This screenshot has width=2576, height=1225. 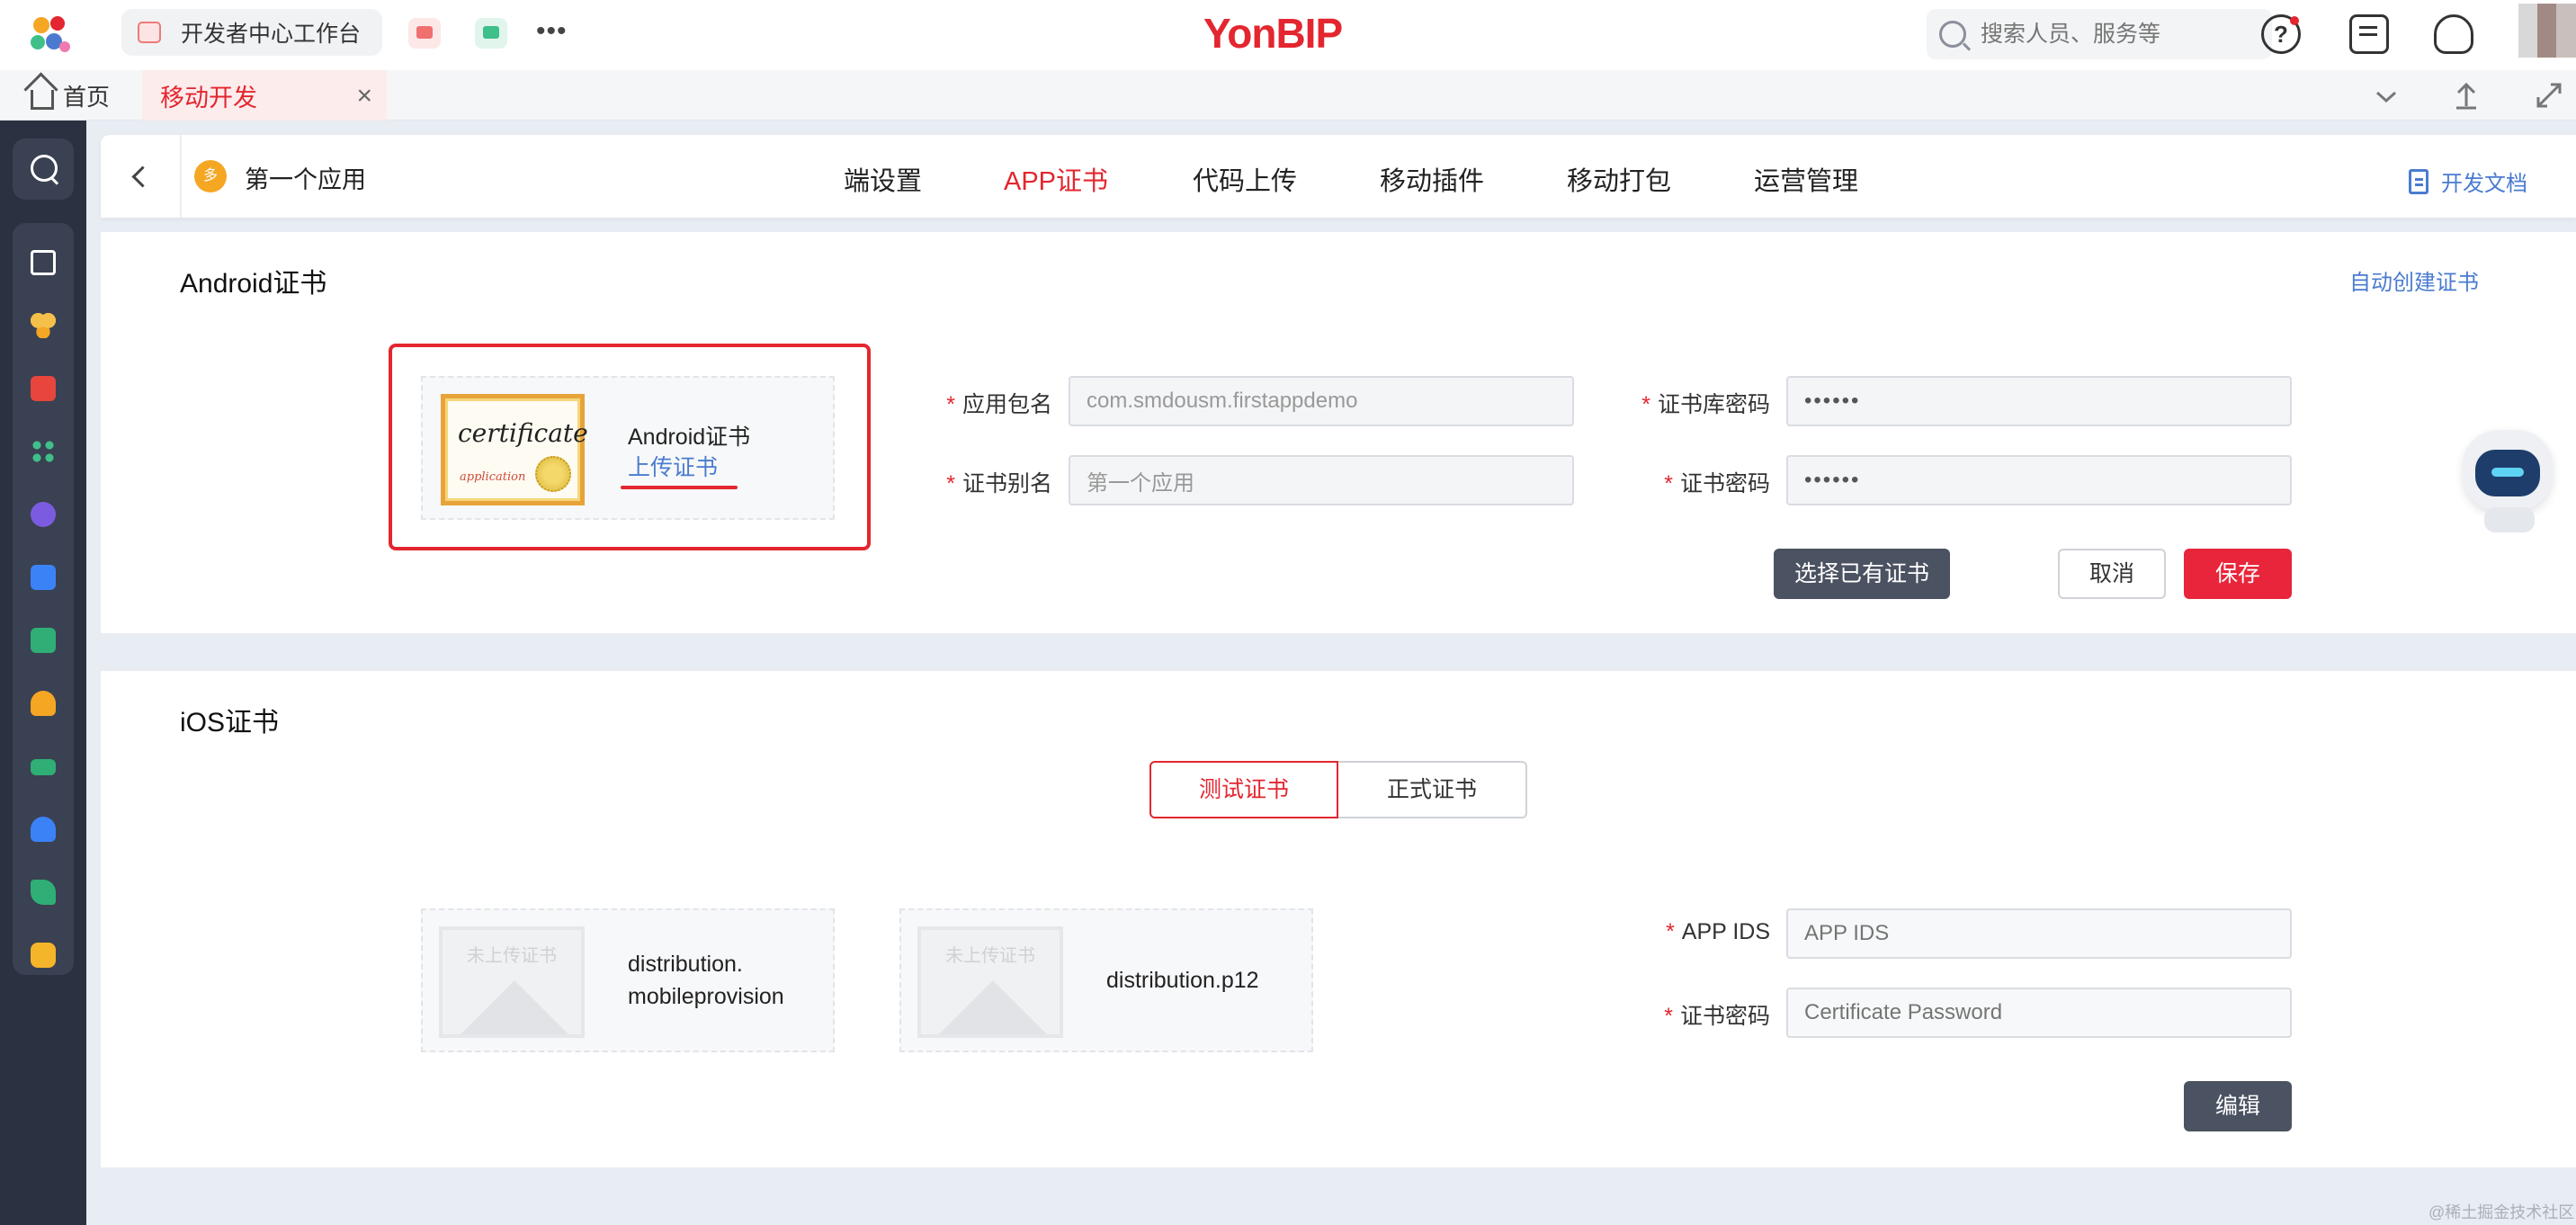 What do you see at coordinates (43, 451) in the screenshot?
I see `green-grid-icon` at bounding box center [43, 451].